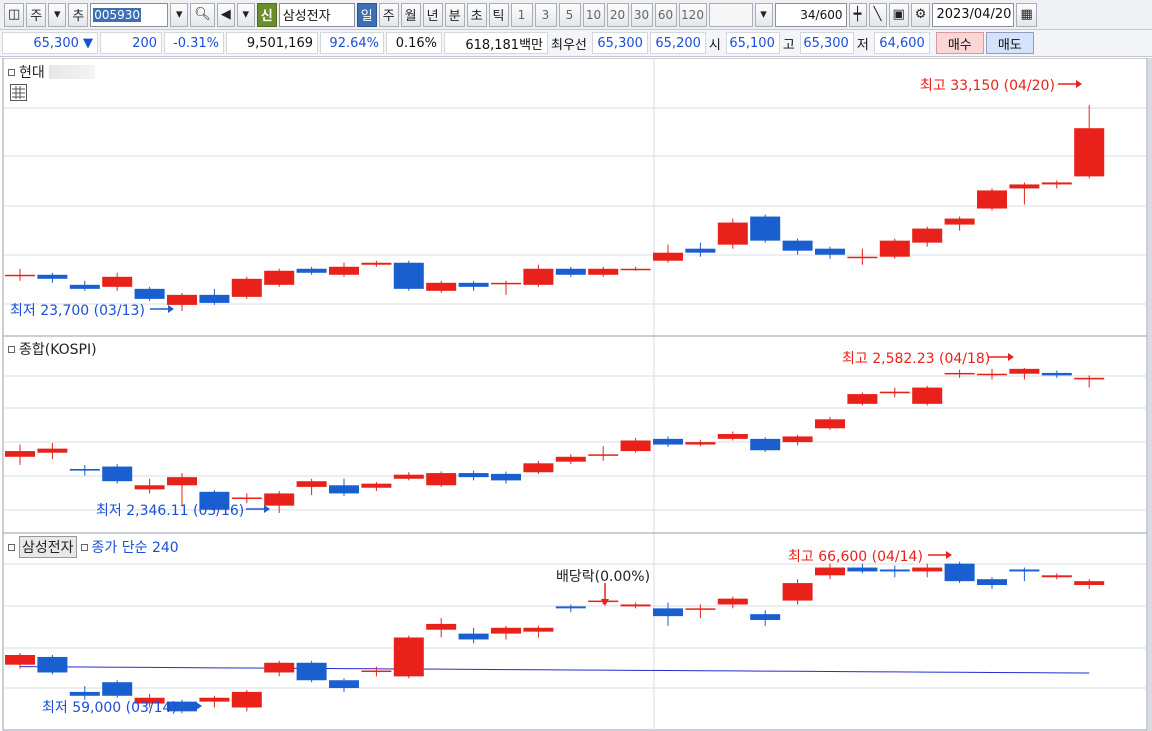 The height and width of the screenshot is (731, 1152). Describe the element at coordinates (57, 14) in the screenshot. I see `market-dropdown-icon: ▾` at that location.